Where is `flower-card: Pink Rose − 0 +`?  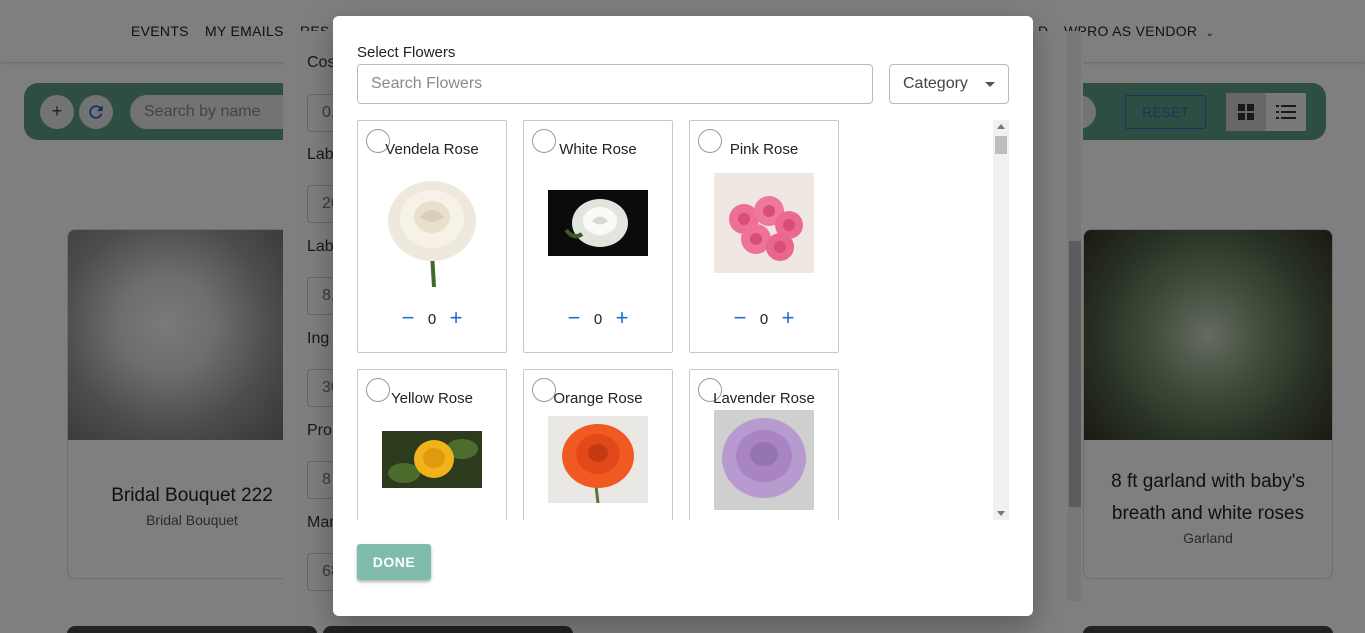
flower-card: Pink Rose − 0 + is located at coordinates (764, 236).